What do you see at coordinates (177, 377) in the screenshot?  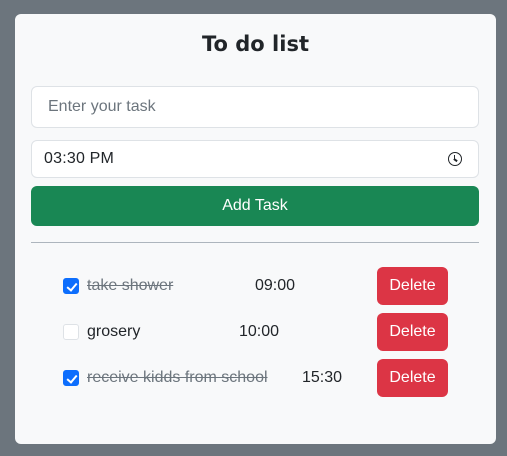 I see `task-name: receive kidds from school` at bounding box center [177, 377].